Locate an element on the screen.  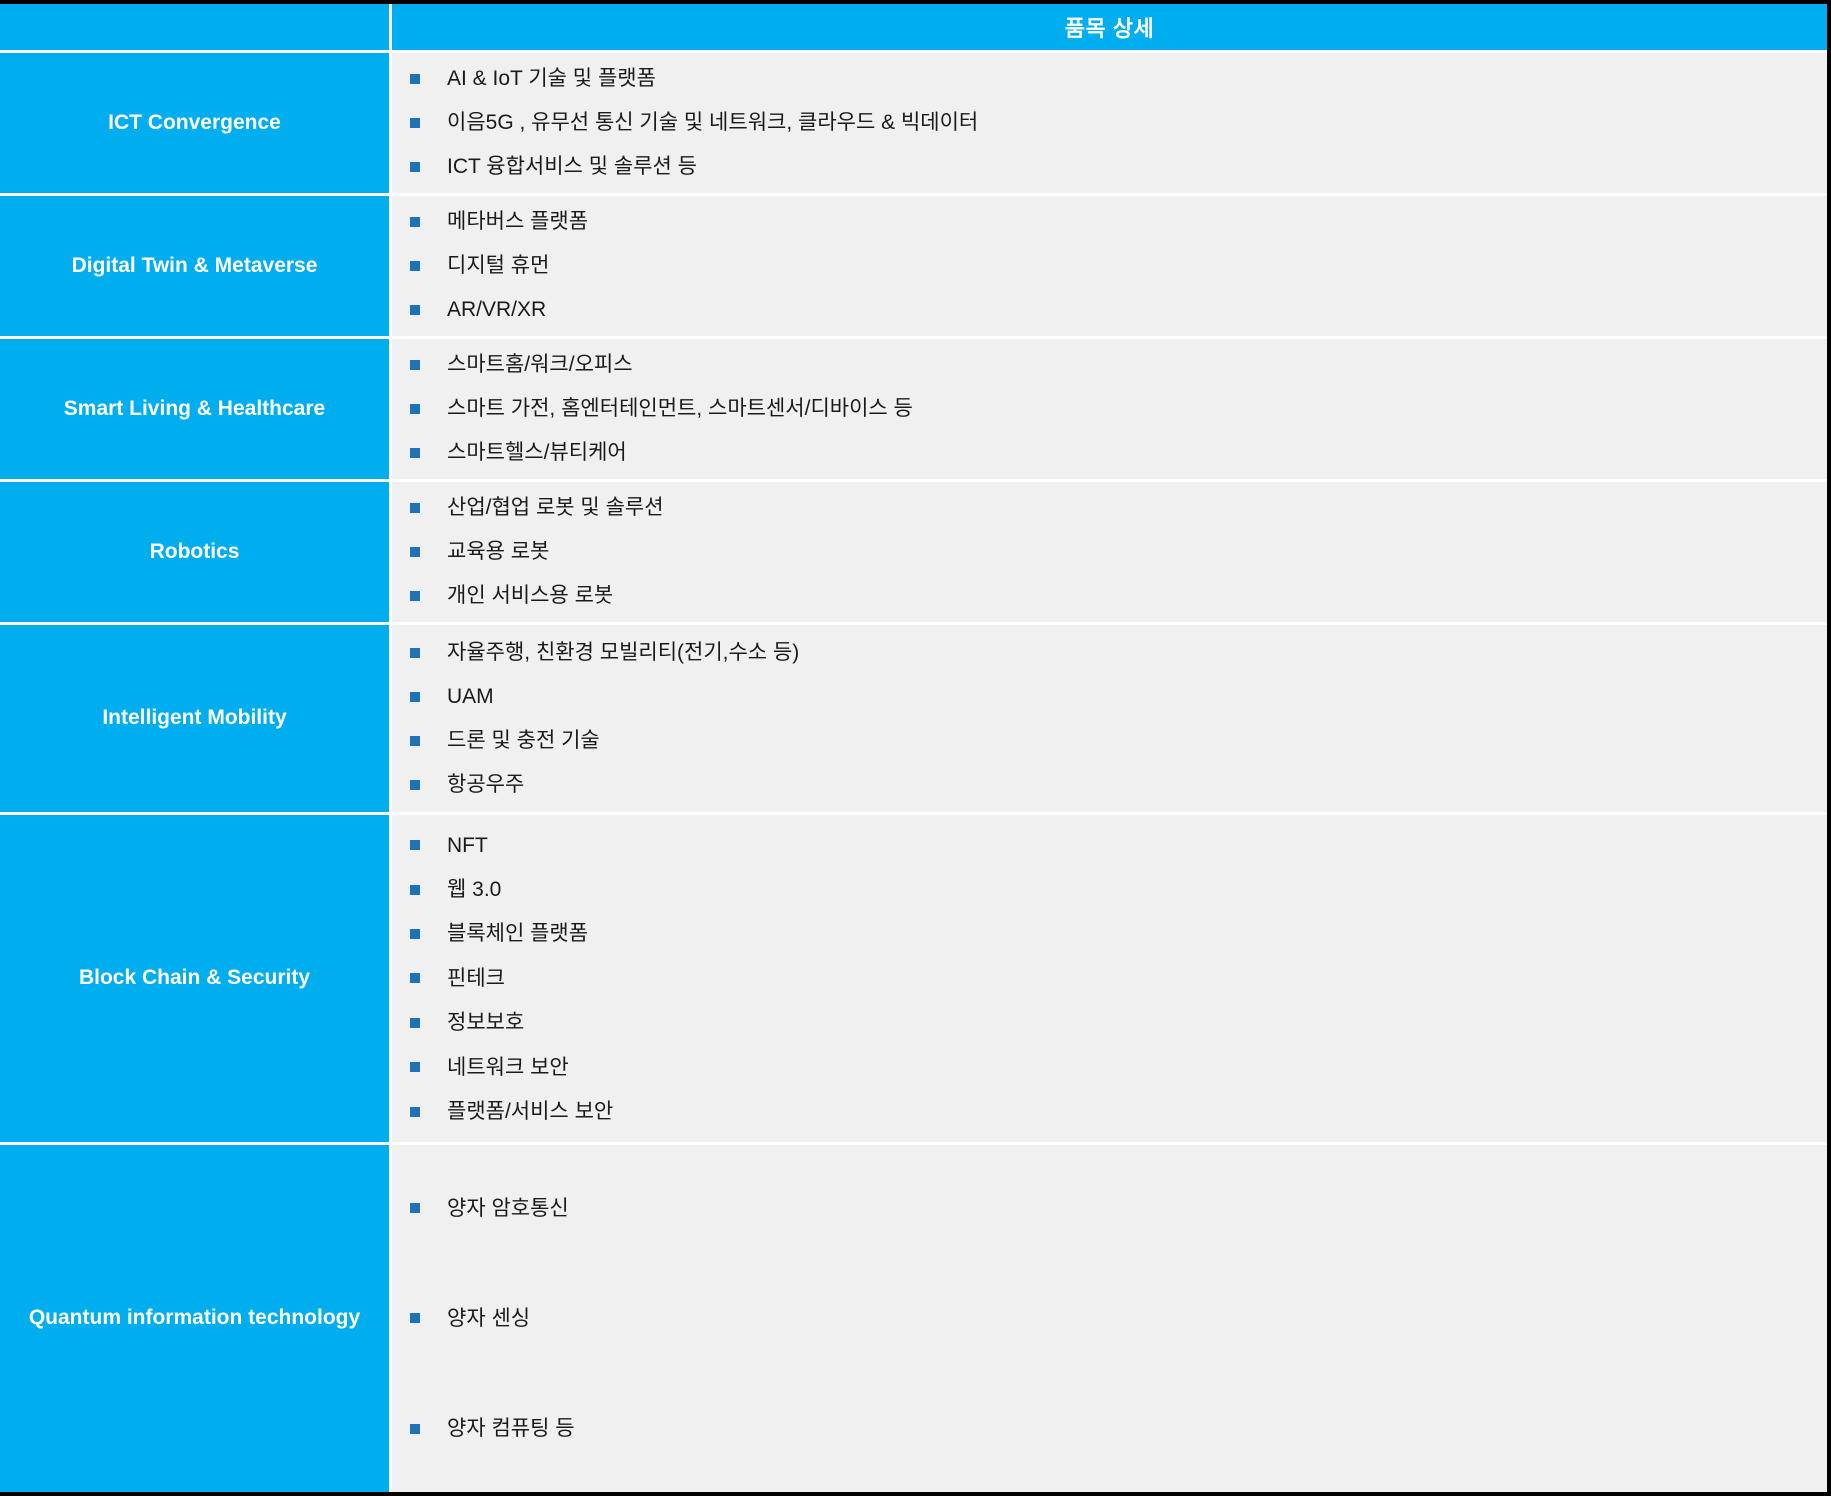
list-item-label: 스마트홈/워크/오피스 is located at coordinates (540, 365).